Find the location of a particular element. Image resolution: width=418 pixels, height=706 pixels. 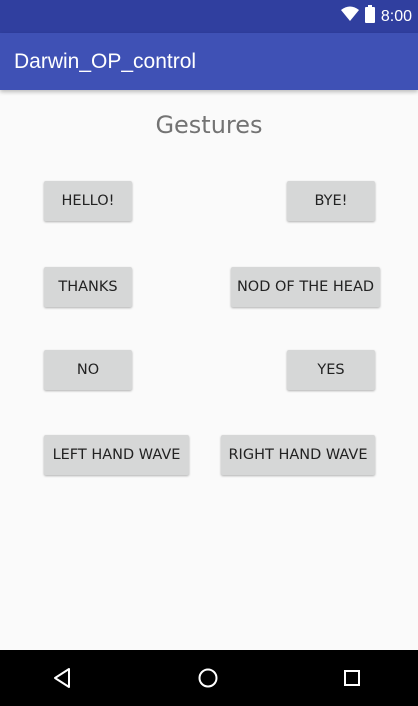

app-bar: Darwin_OP_control is located at coordinates (209, 61).